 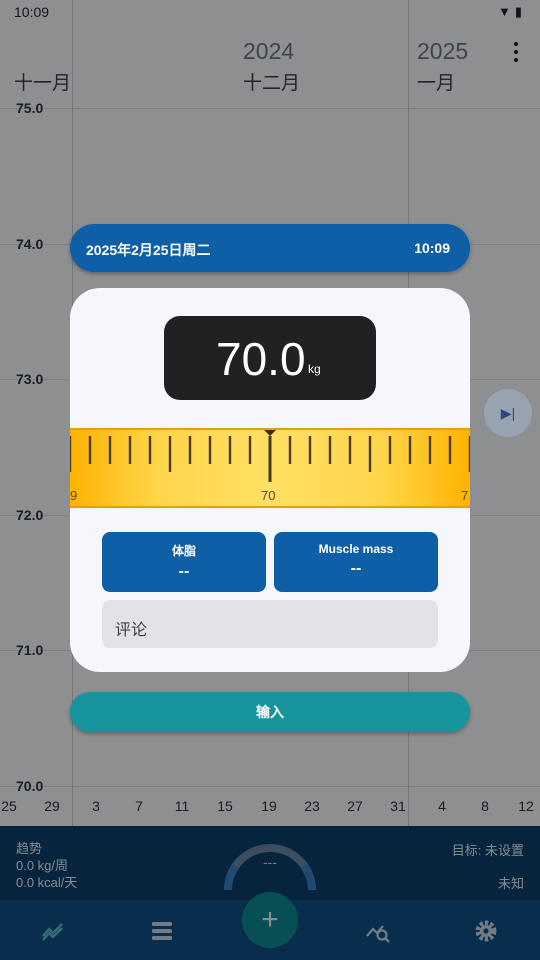 What do you see at coordinates (356, 549) in the screenshot?
I see `muscle-mass-label: Muscle mass` at bounding box center [356, 549].